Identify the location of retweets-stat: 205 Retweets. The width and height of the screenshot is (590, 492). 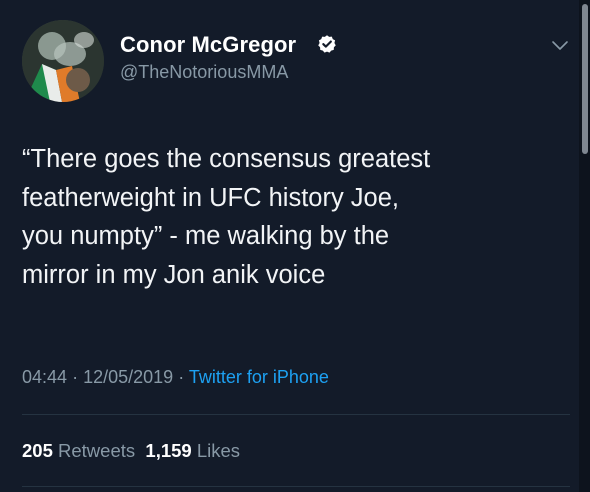
(78, 450).